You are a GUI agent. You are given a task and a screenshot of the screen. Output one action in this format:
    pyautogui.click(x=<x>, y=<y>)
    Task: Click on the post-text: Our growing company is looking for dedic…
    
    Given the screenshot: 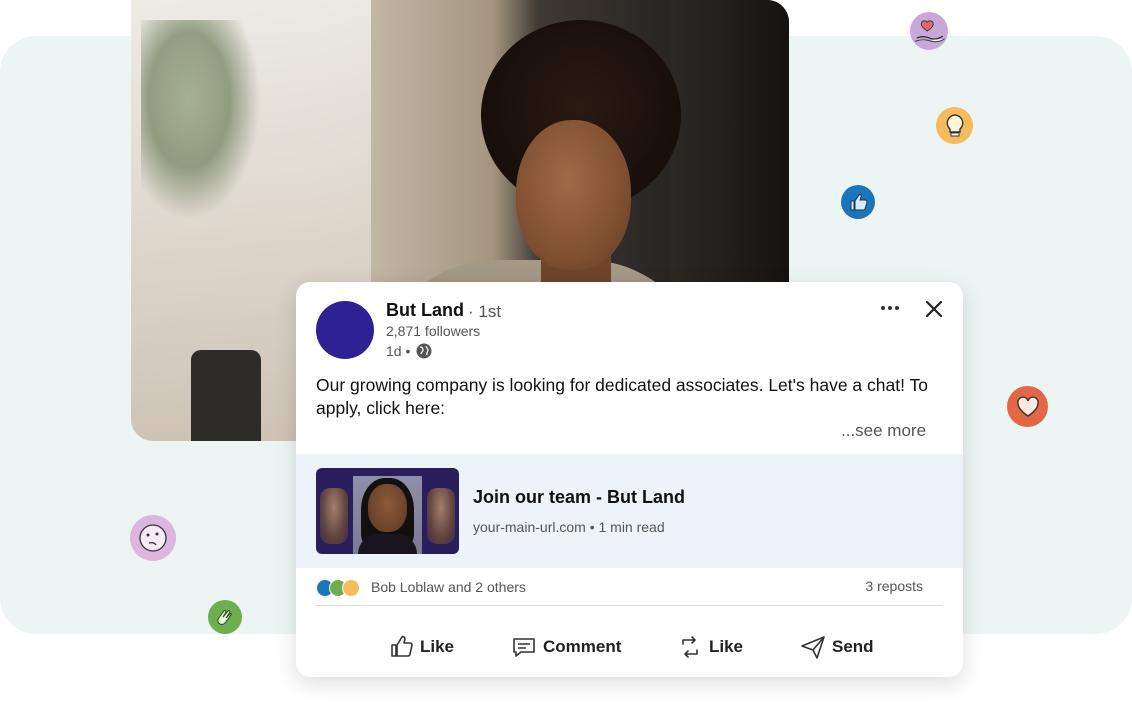 What is the action you would take?
    pyautogui.click(x=622, y=396)
    